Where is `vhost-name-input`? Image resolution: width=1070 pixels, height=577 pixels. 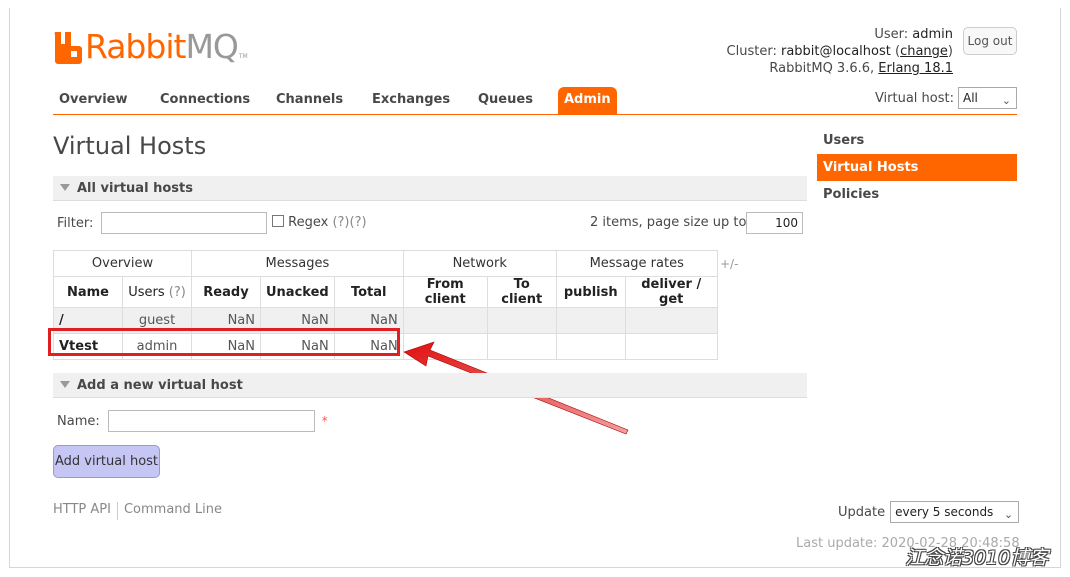 vhost-name-input is located at coordinates (211, 421).